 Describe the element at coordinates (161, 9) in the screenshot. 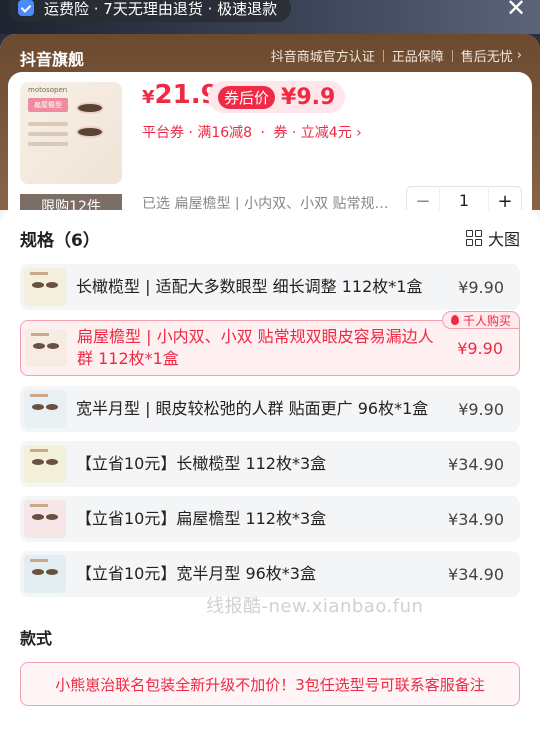

I see `service-notice-text: 运费险 · 7天无理由退货 · 极速退款` at that location.